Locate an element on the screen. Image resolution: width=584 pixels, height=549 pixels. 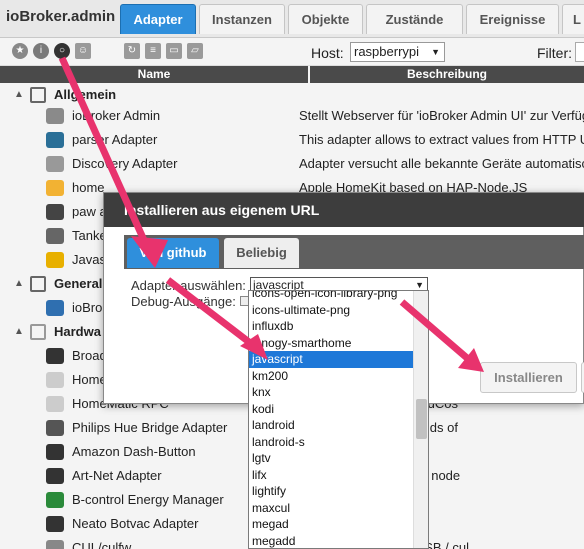
adapter-name: home is located at coordinates (88, 187).